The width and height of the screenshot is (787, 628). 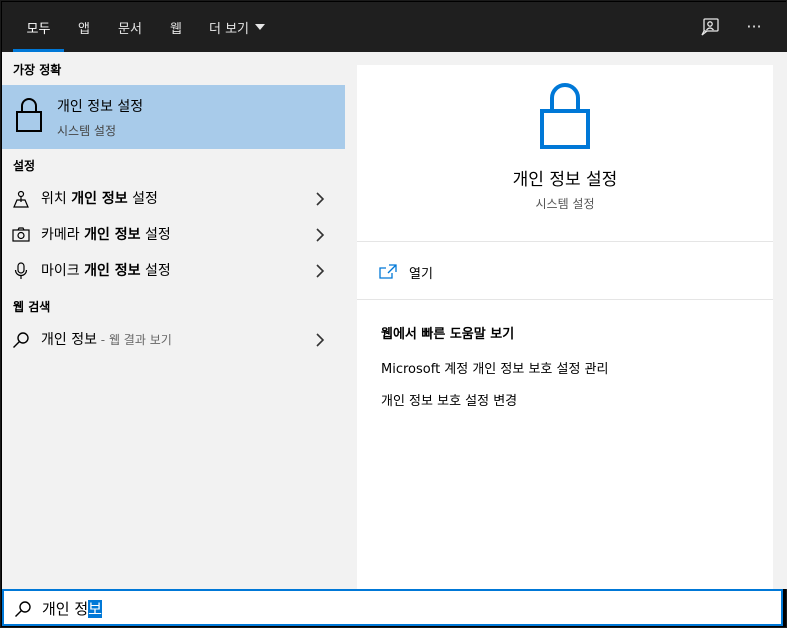 What do you see at coordinates (32, 307) in the screenshot?
I see `web-search-header: 웹 검색` at bounding box center [32, 307].